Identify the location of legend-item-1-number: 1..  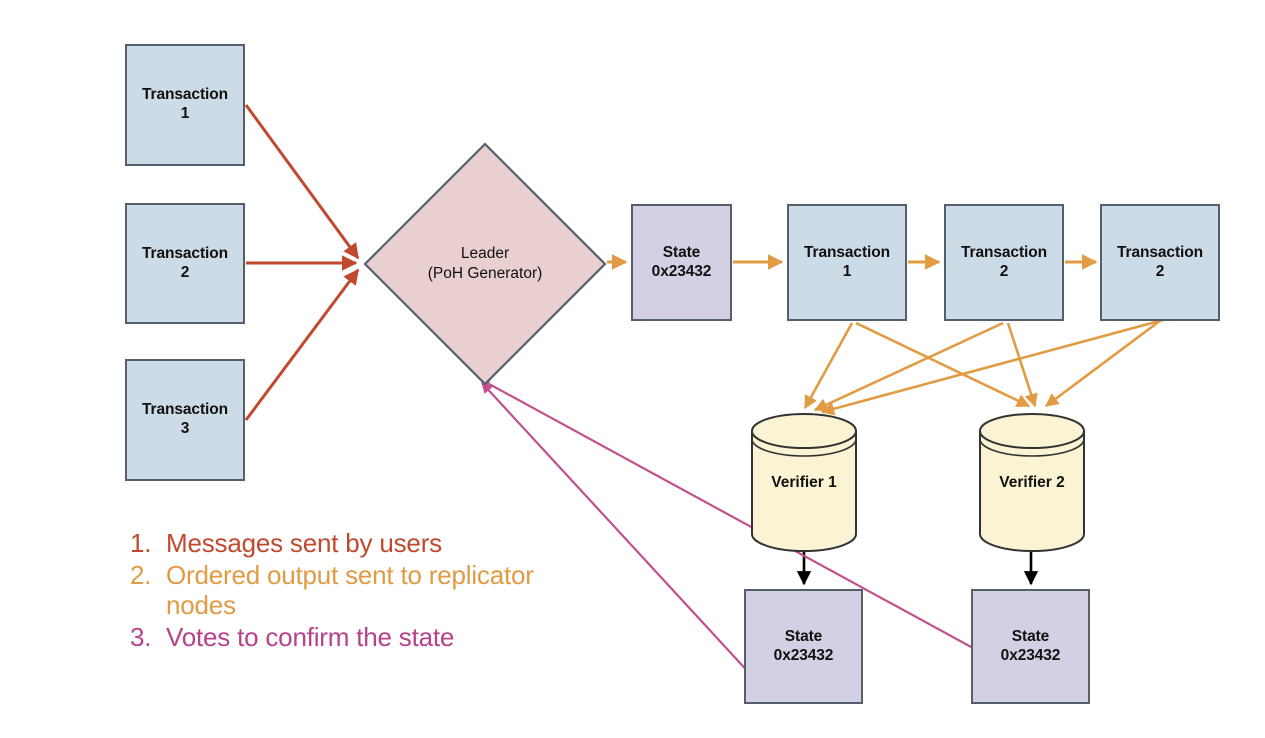
(141, 543).